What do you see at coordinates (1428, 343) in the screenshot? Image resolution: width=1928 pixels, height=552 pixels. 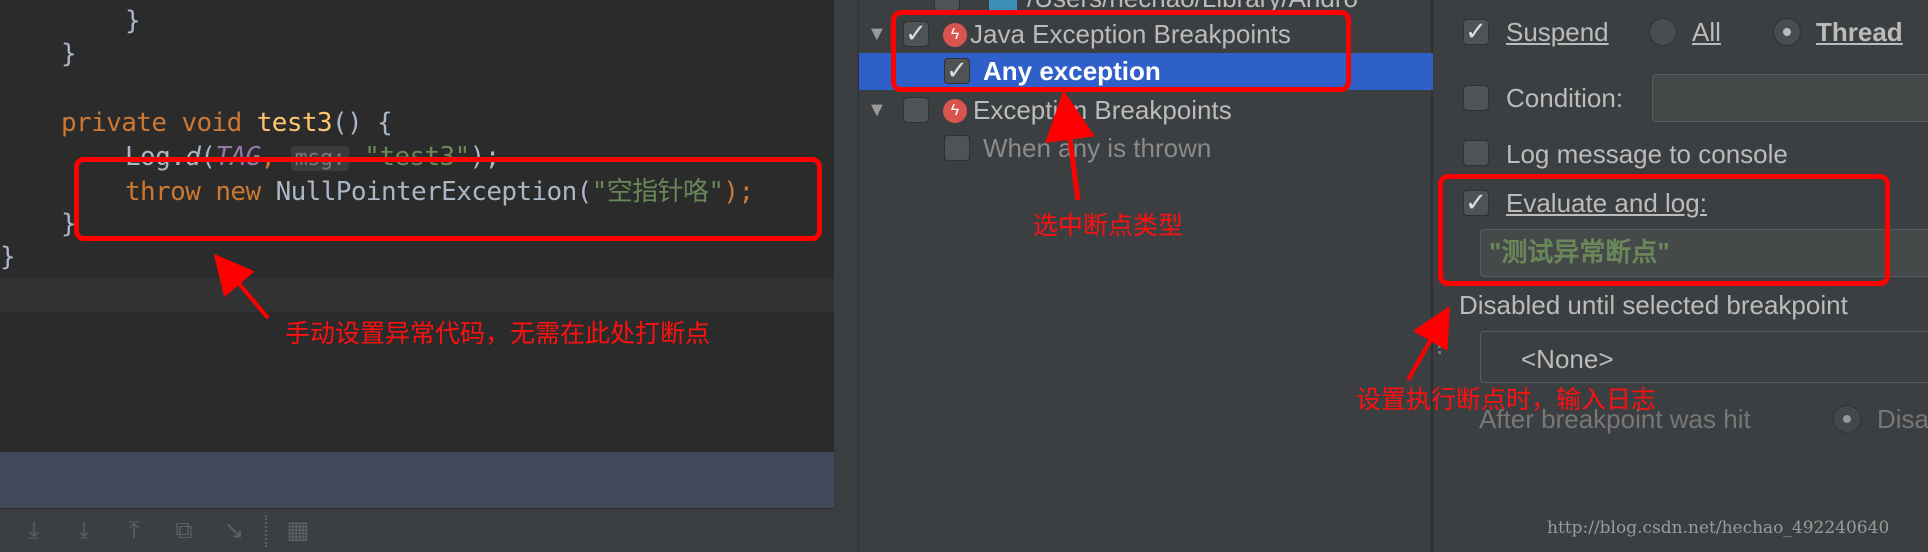 I see `arrow-settings` at bounding box center [1428, 343].